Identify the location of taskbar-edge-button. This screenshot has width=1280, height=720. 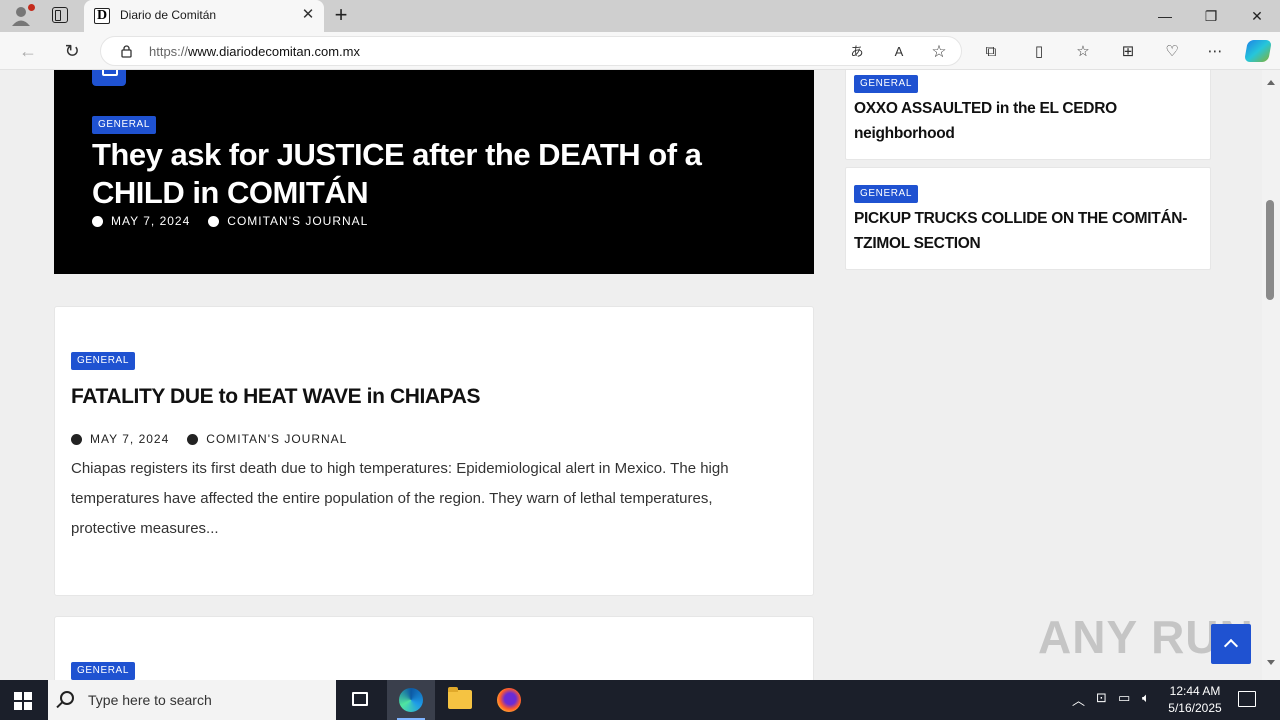
(411, 700).